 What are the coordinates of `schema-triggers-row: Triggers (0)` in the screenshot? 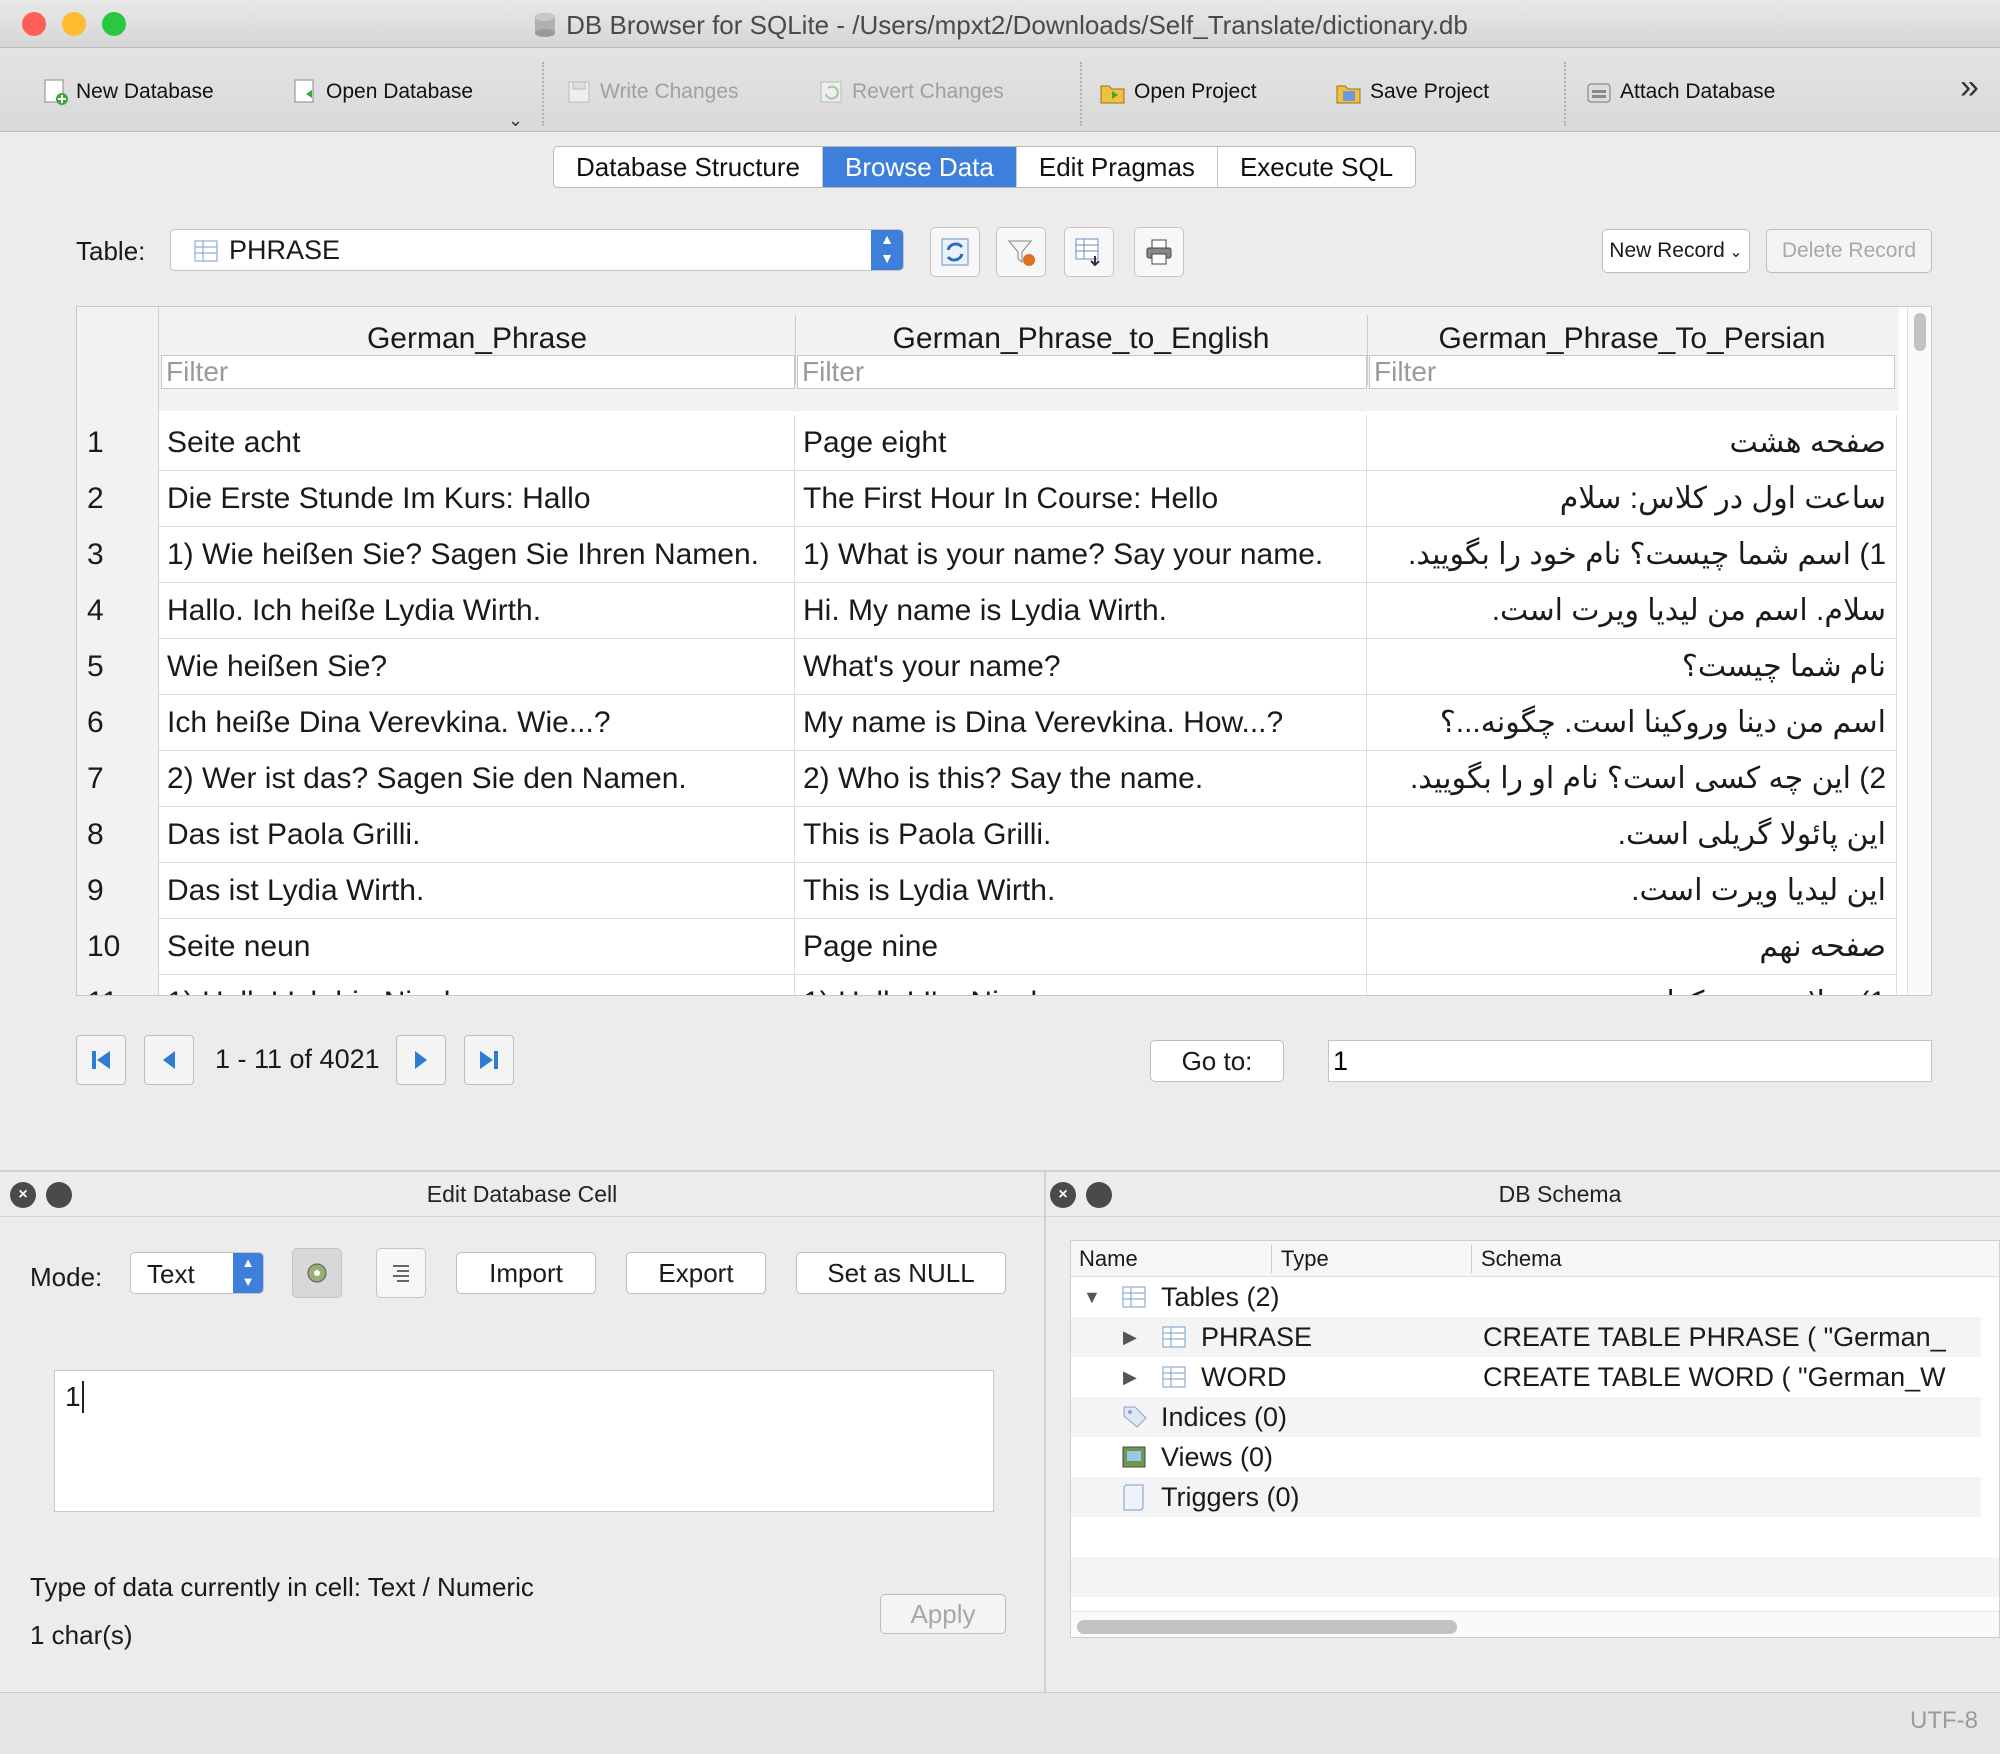 It's located at (1526, 1497).